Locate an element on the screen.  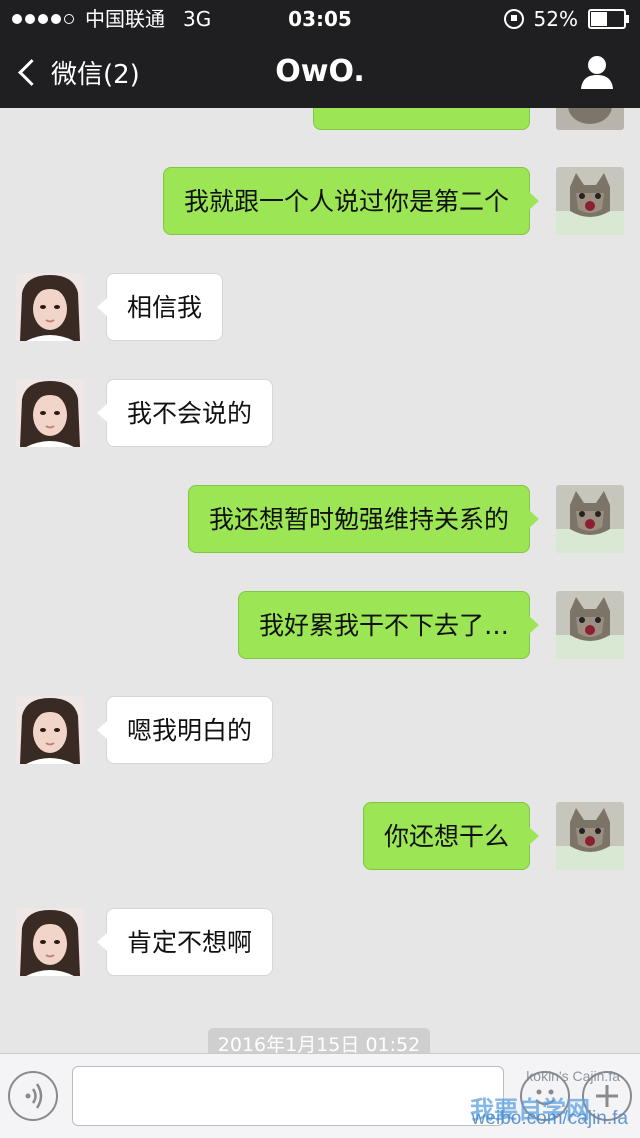
watermark-url: weibo.com/cajin.fa is located at coordinates (549, 1118).